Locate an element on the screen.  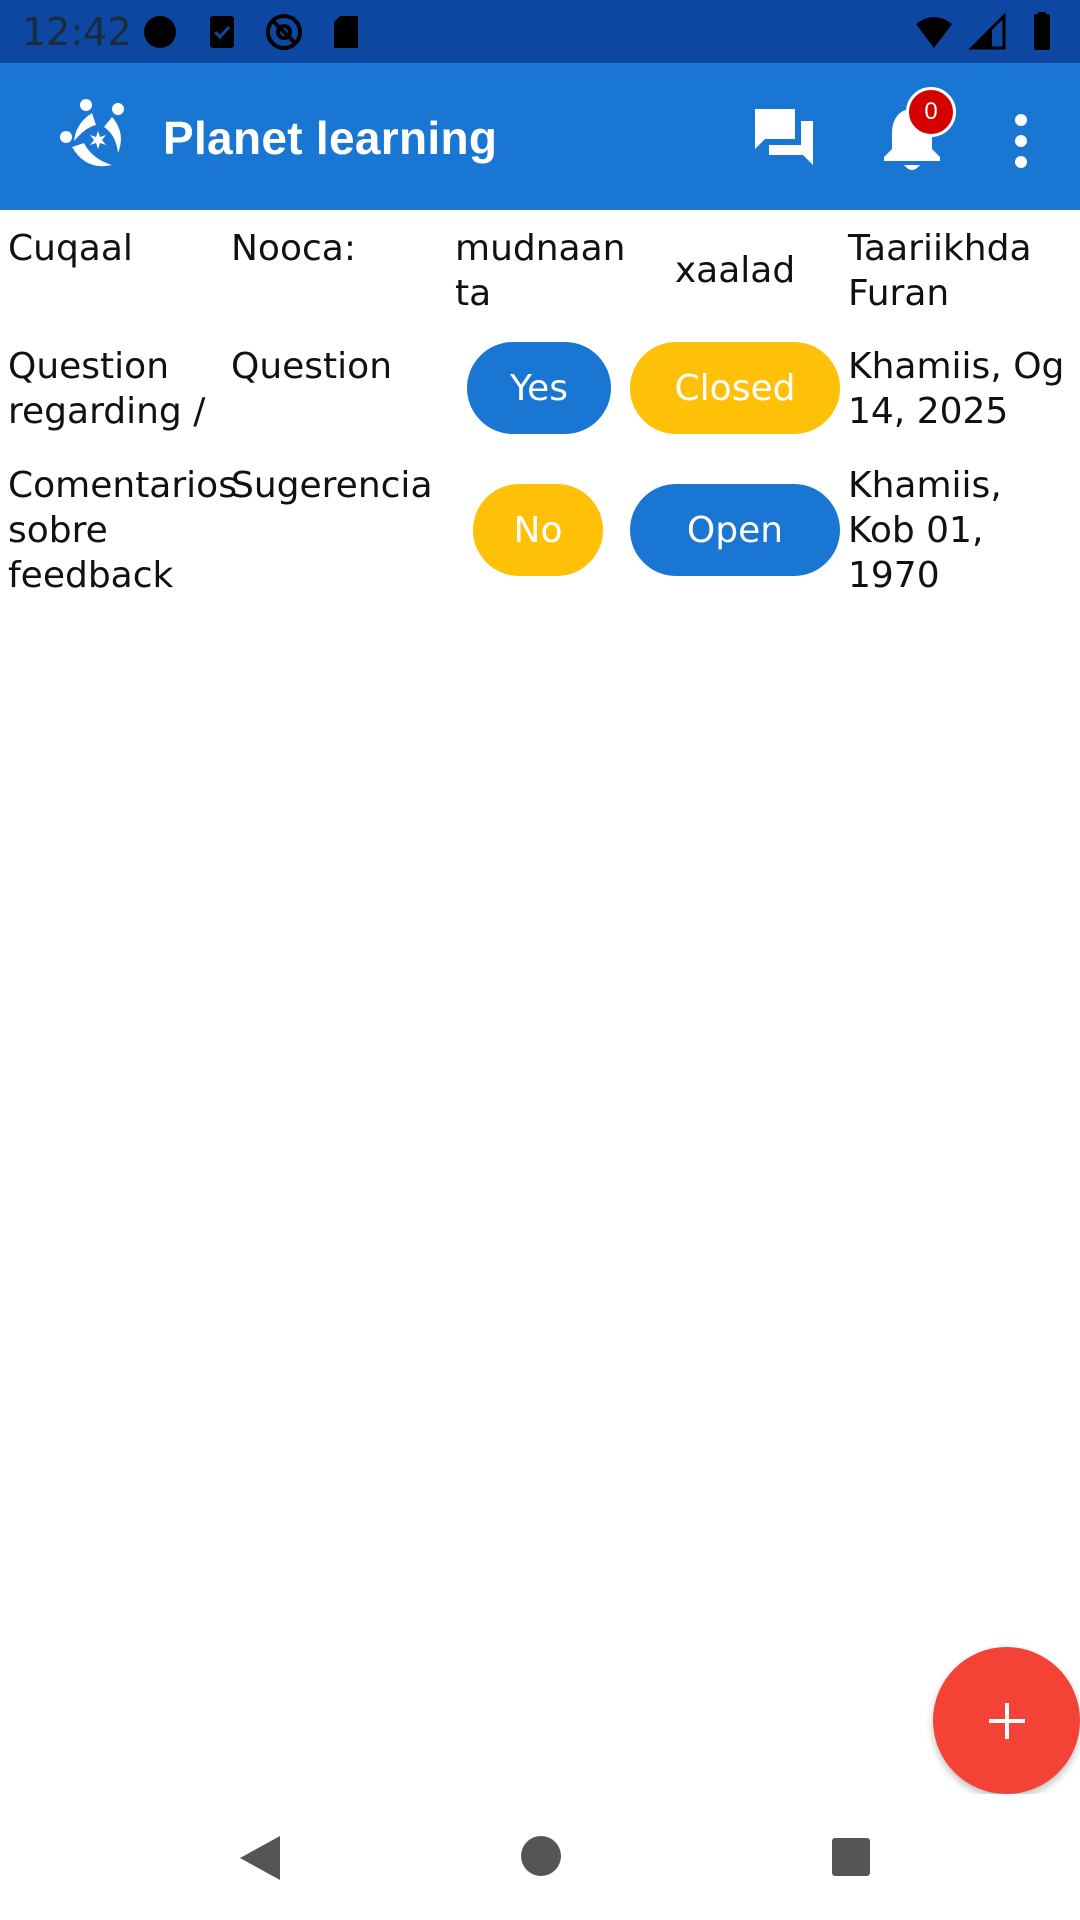
record-dot-icon is located at coordinates (160, 32).